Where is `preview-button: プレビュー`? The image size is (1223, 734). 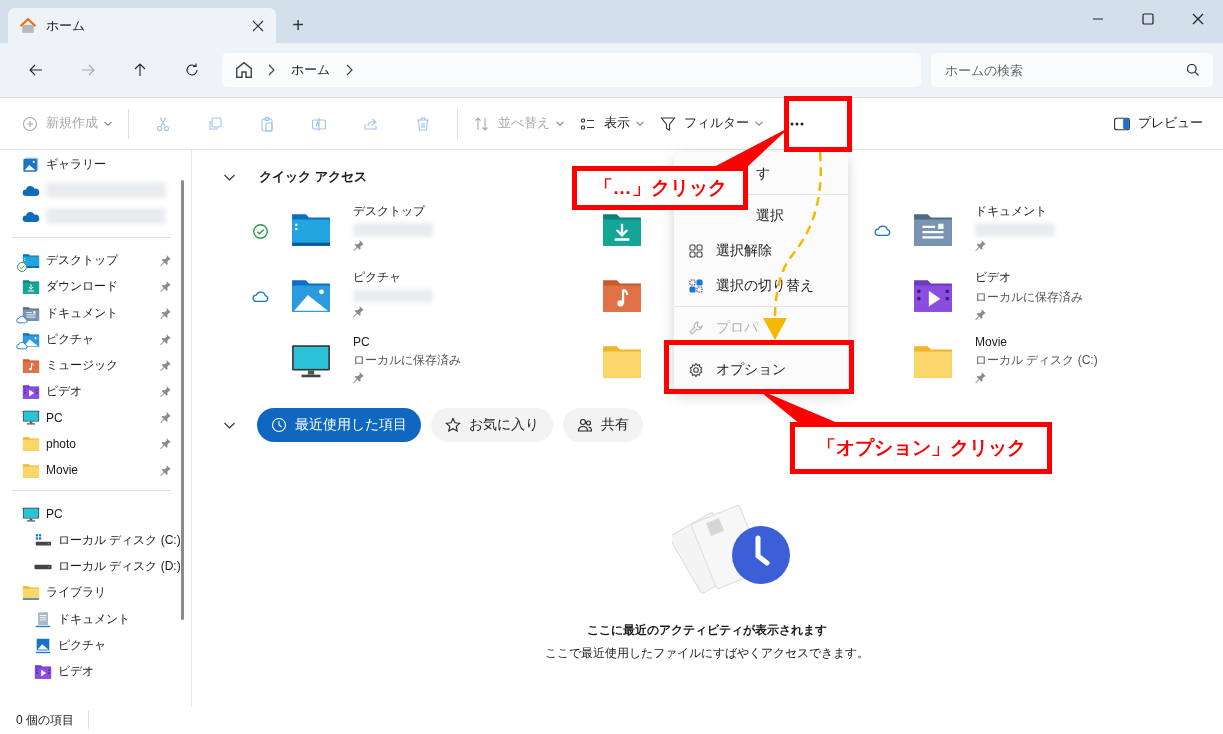 preview-button: プレビュー is located at coordinates (1158, 123).